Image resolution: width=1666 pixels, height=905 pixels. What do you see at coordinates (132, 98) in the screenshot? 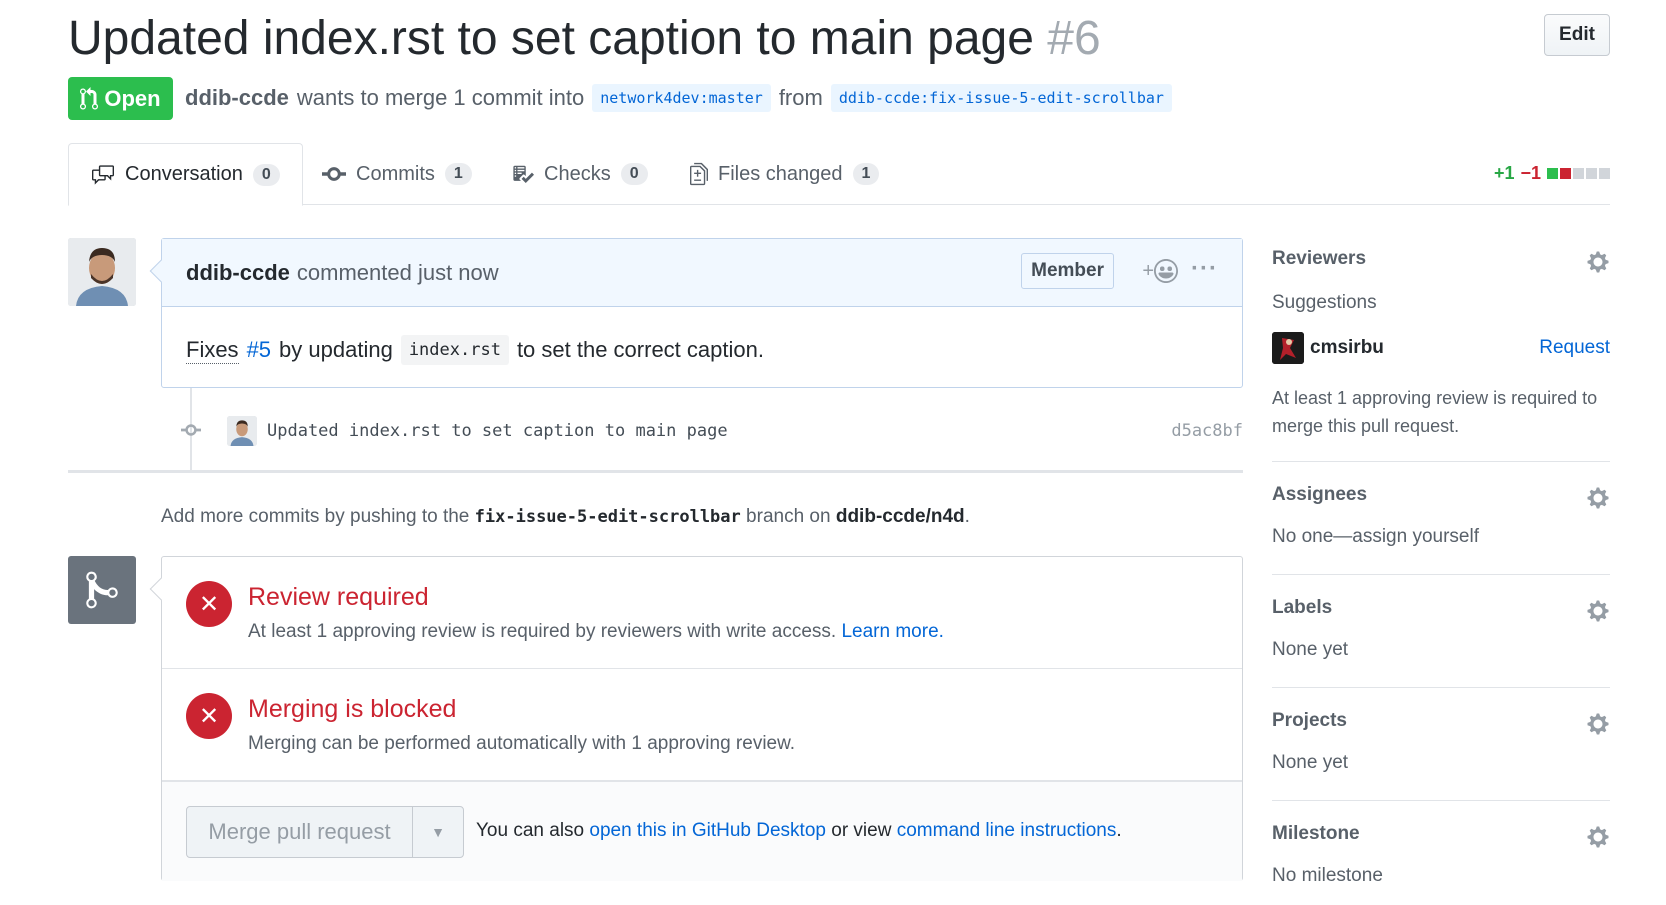
I see `state-label: Open` at bounding box center [132, 98].